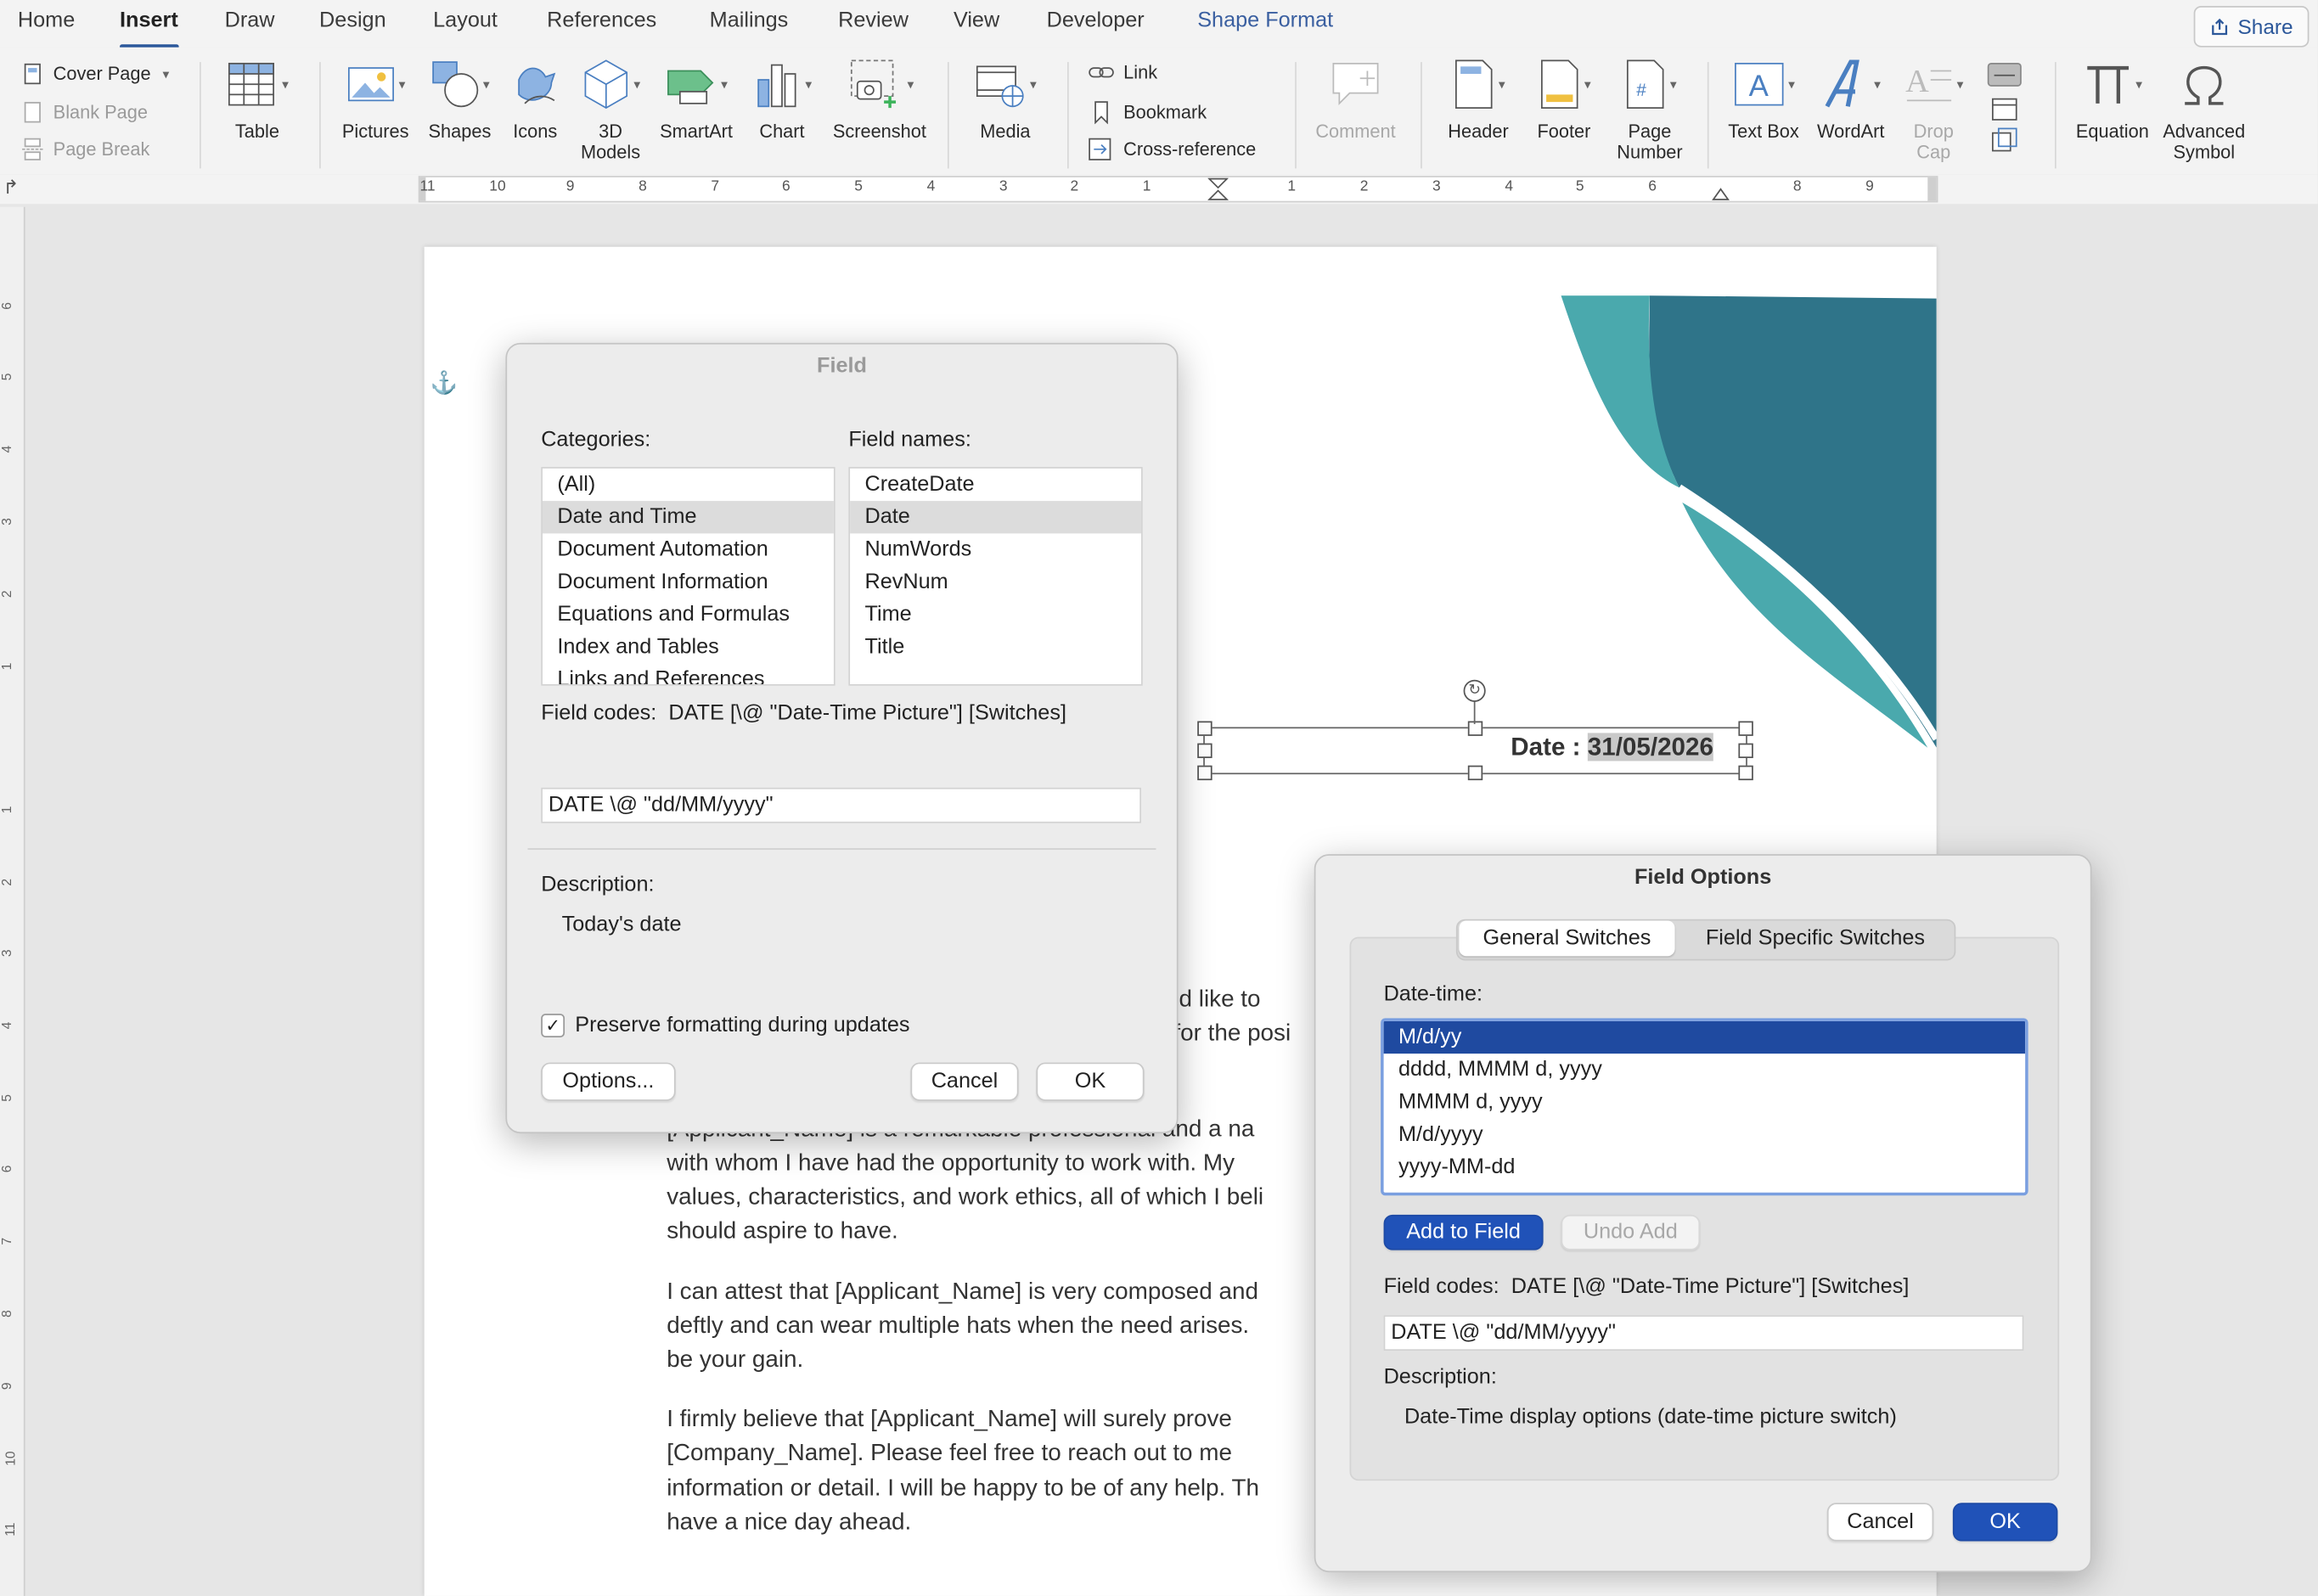  I want to click on format-item: MMMM d, yyyy, so click(1705, 1102).